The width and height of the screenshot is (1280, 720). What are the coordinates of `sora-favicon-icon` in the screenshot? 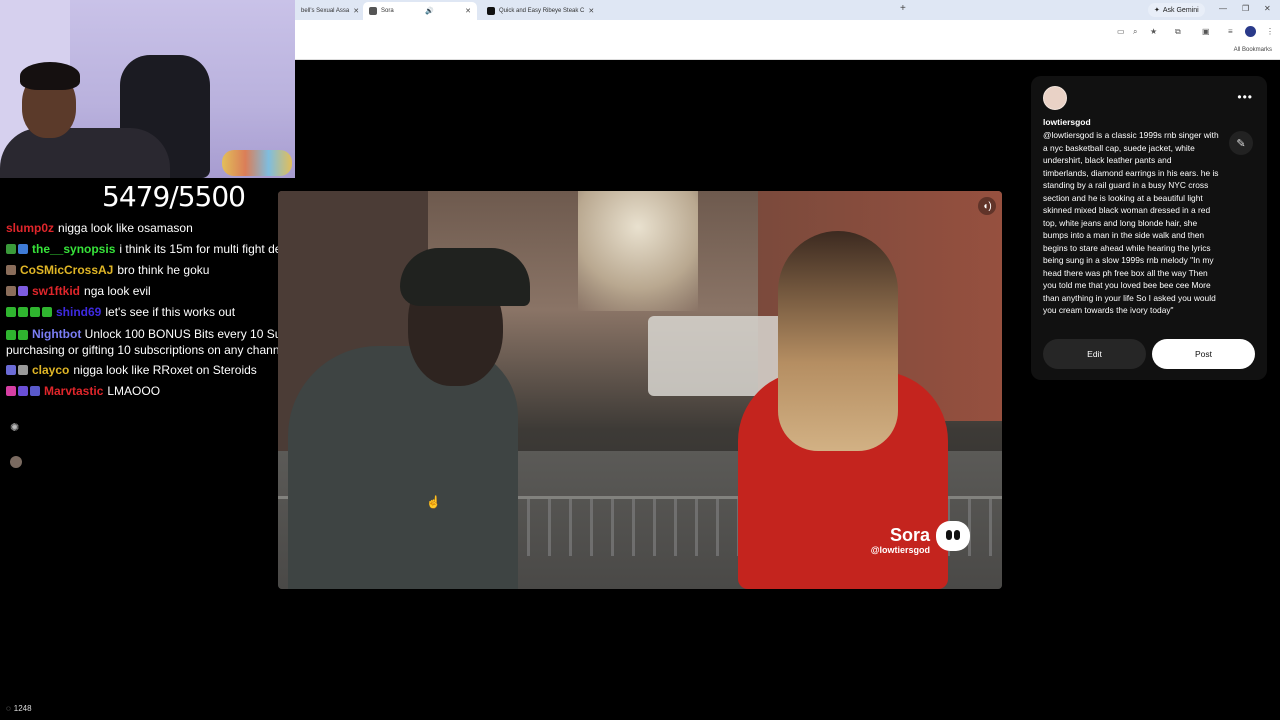 It's located at (373, 11).